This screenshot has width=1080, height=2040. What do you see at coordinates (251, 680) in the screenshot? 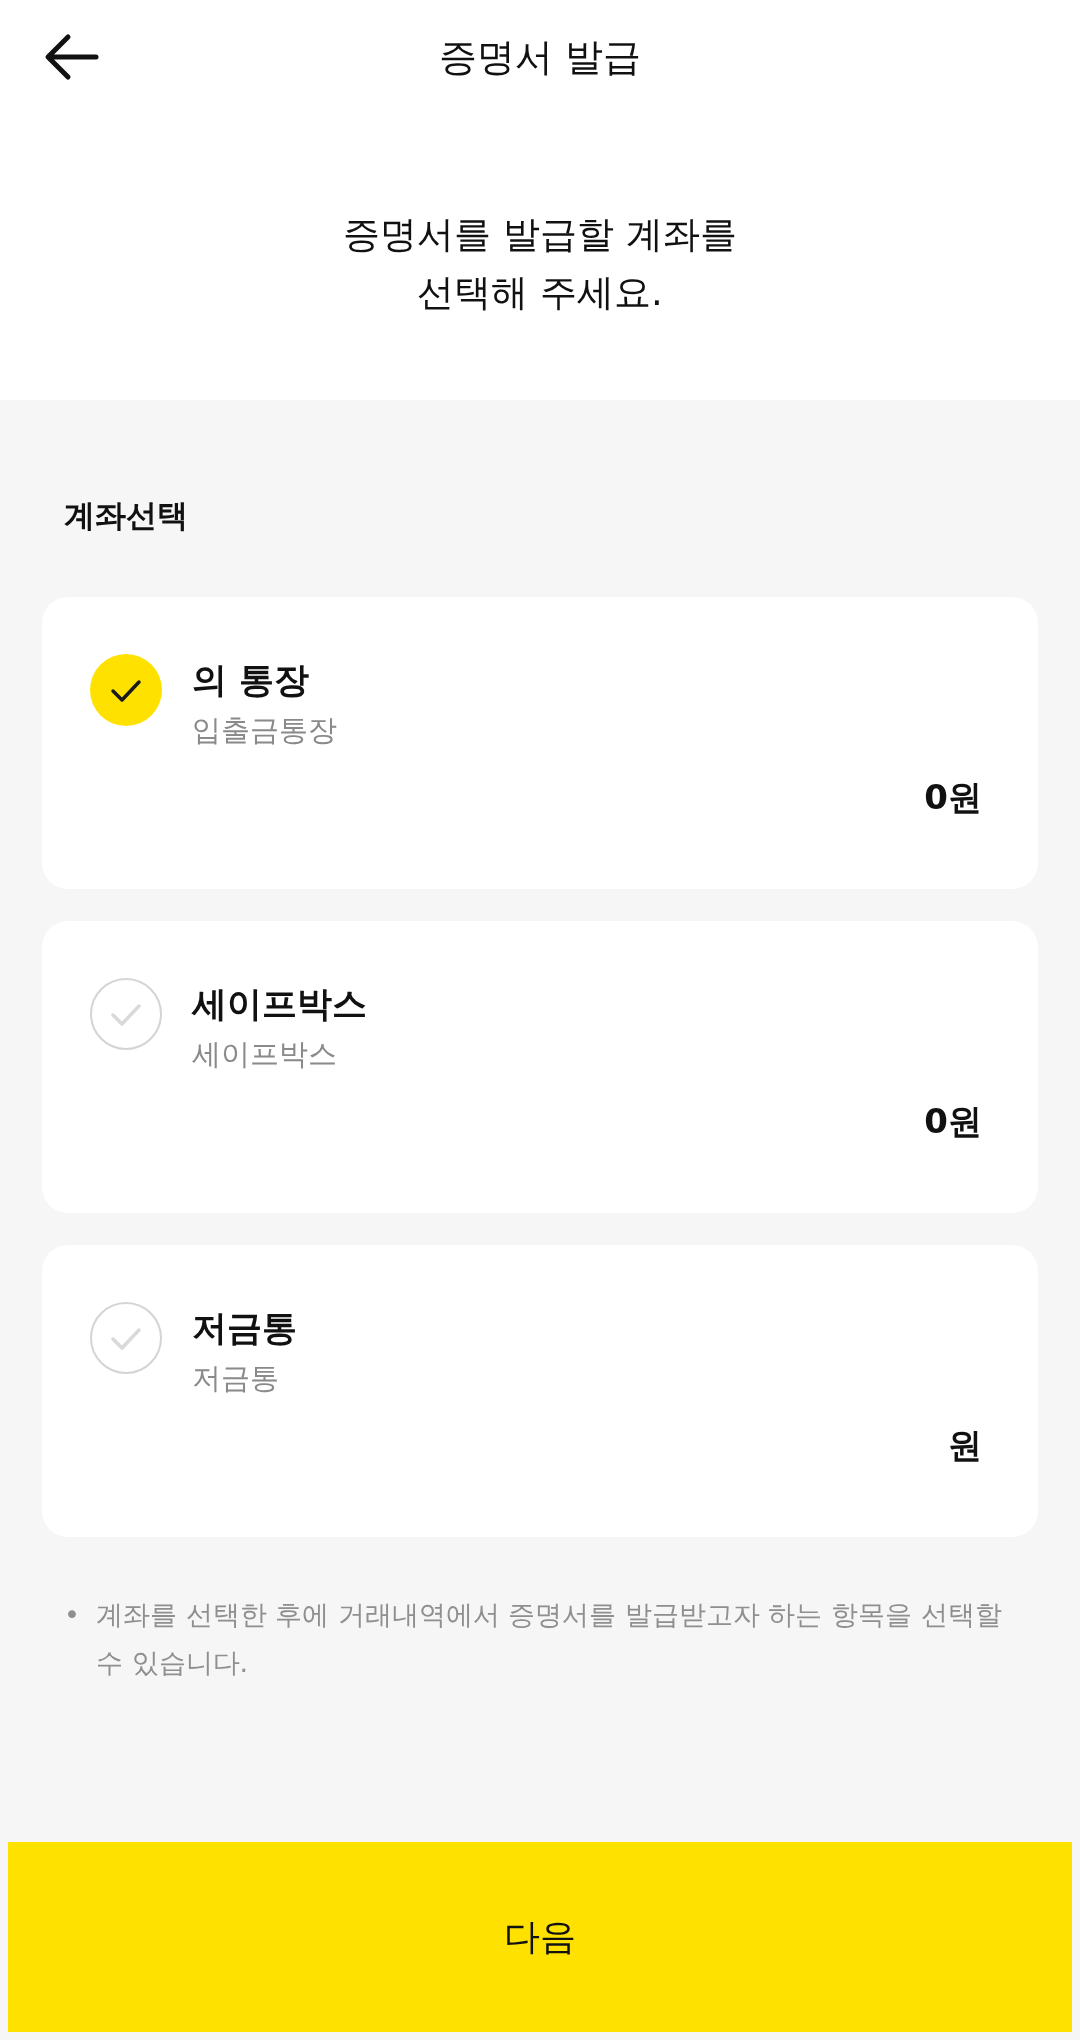
I see `account-name: 의 통장` at bounding box center [251, 680].